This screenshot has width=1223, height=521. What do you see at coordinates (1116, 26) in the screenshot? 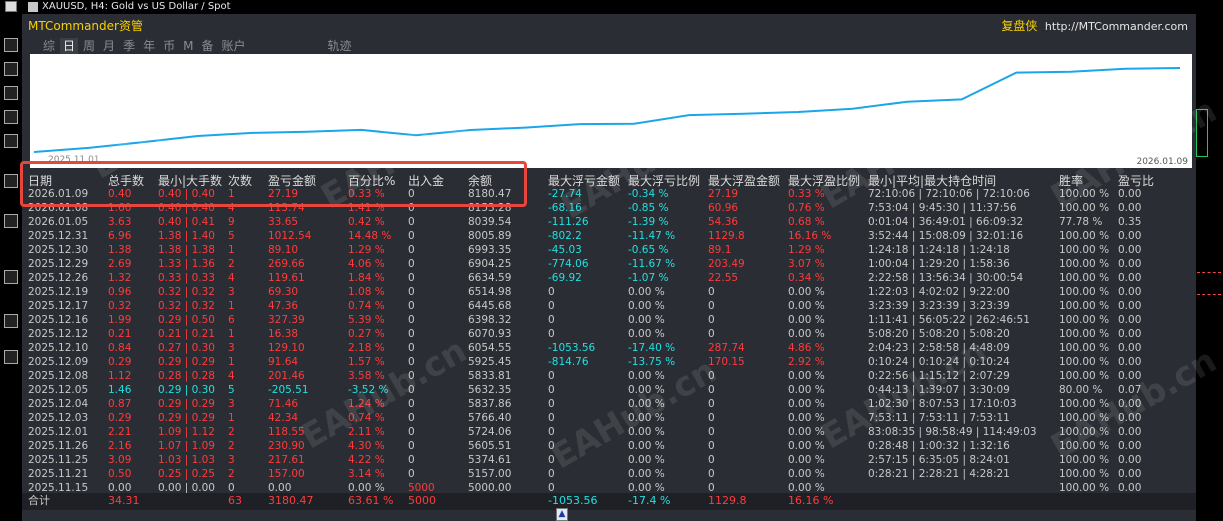
I see `site-url: http://MTCommander.com` at bounding box center [1116, 26].